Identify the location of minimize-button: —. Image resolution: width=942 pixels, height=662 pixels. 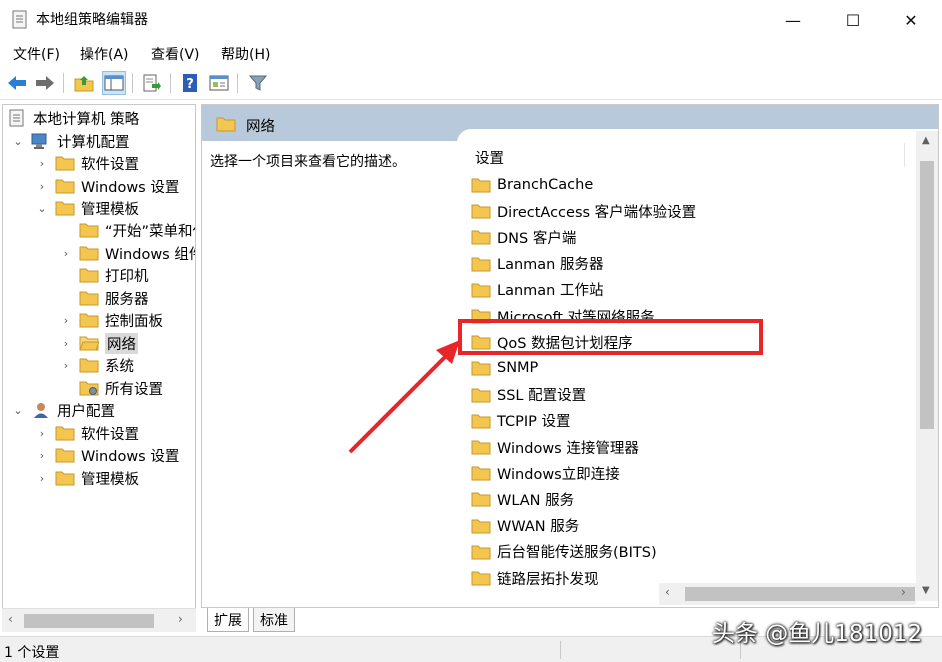
(793, 20).